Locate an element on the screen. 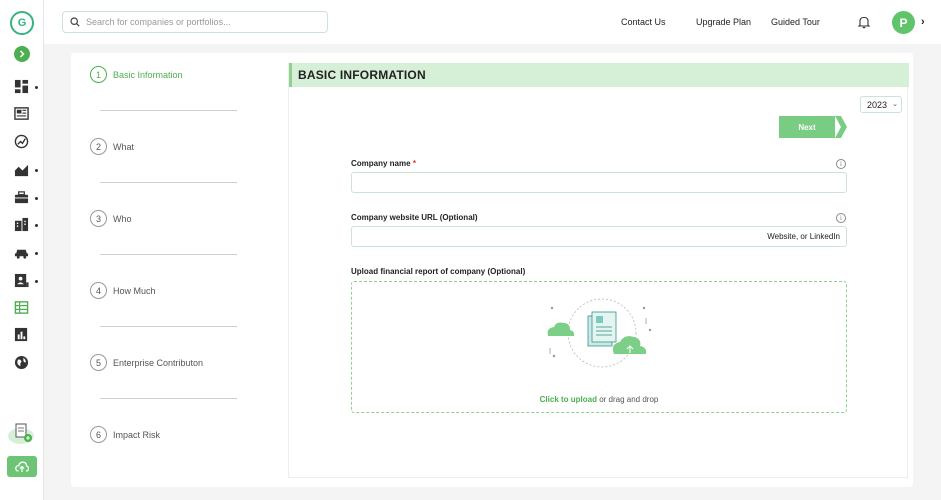 This screenshot has height=500, width=941. step-label: Enterprise Contributon is located at coordinates (158, 362).